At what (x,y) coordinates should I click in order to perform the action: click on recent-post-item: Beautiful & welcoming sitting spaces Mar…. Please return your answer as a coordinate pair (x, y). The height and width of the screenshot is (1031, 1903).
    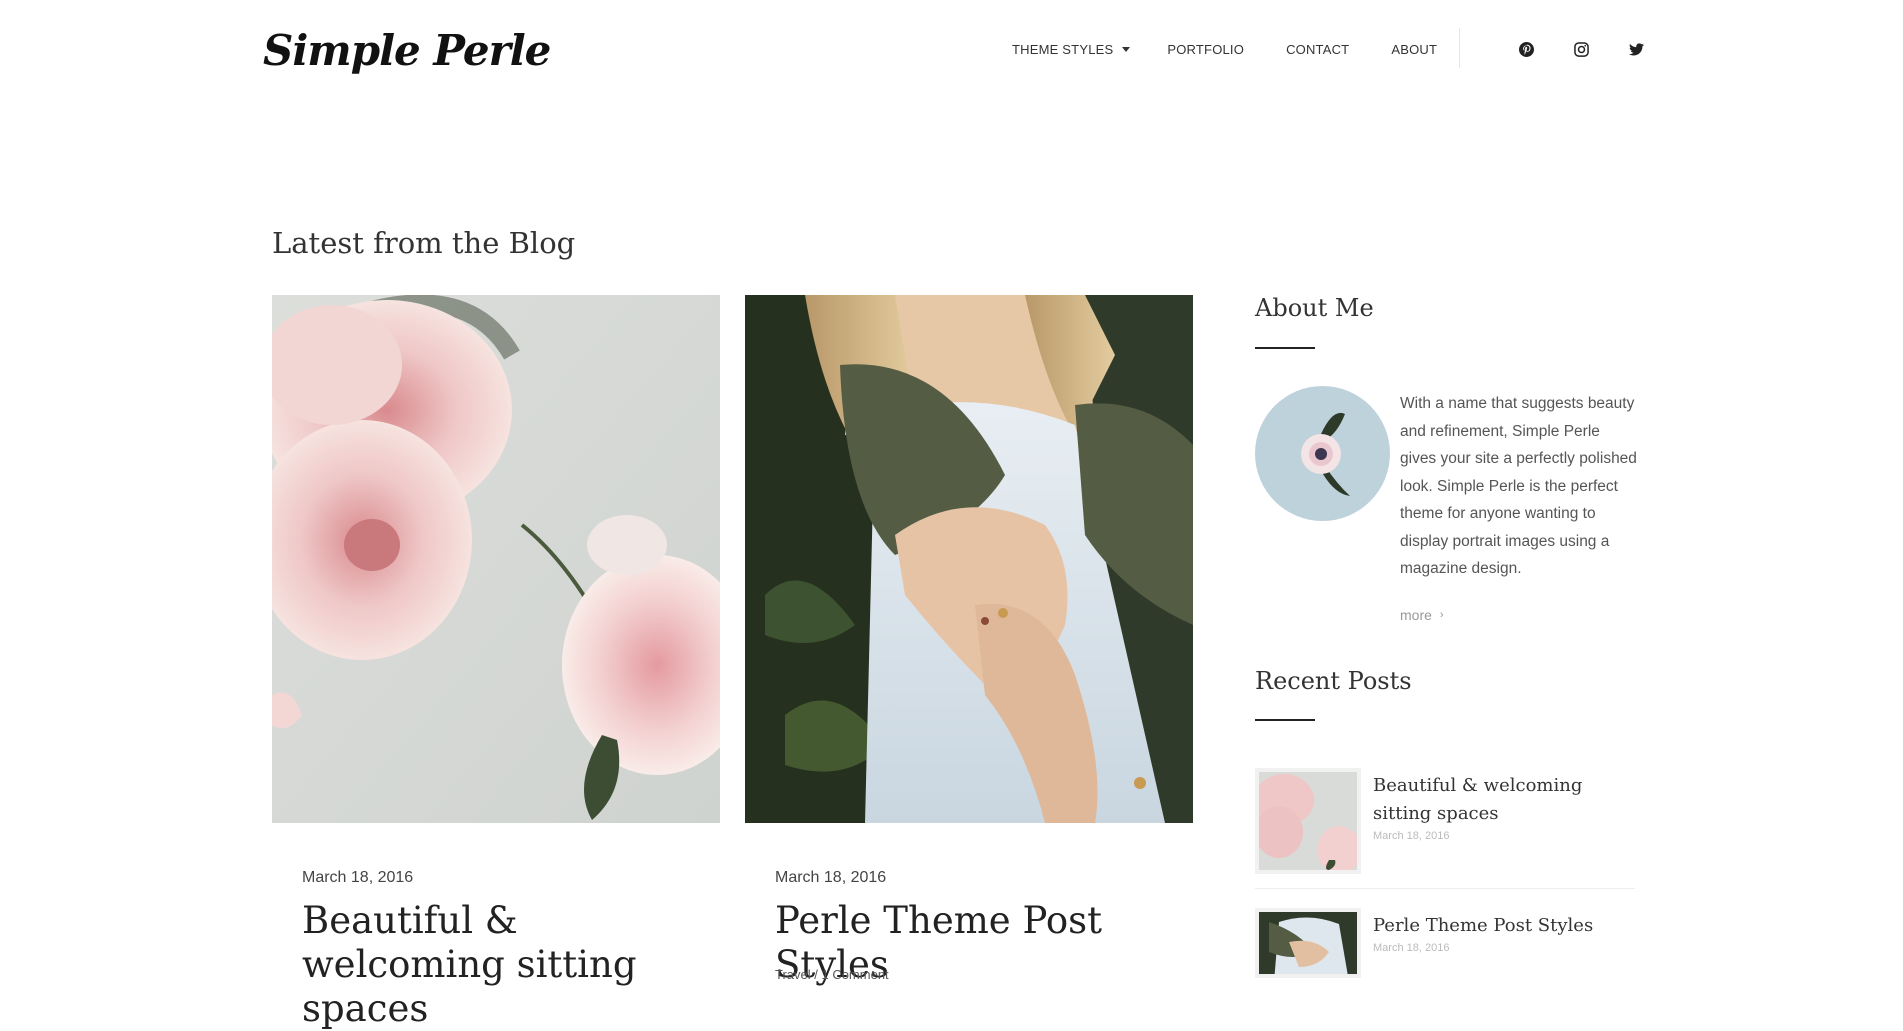
    Looking at the image, I should click on (1445, 823).